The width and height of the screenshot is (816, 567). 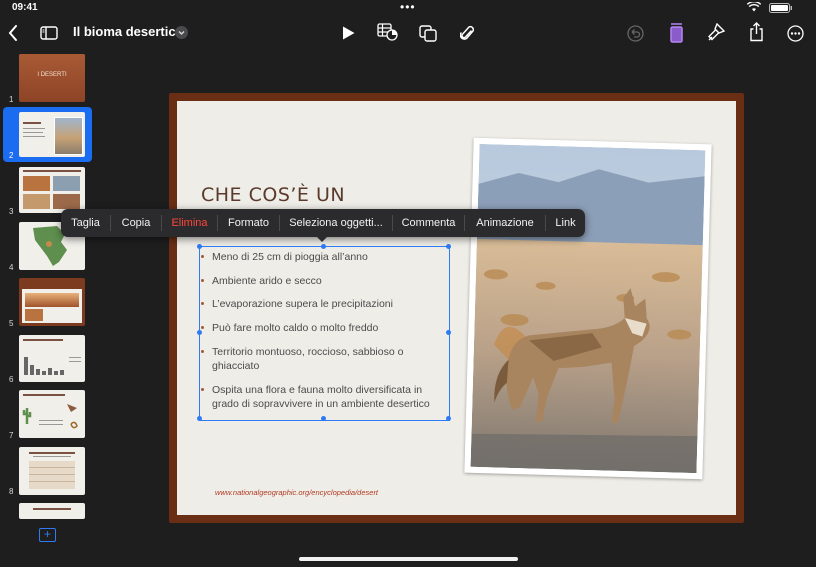 I want to click on back-chevron-icon, so click(x=13, y=33).